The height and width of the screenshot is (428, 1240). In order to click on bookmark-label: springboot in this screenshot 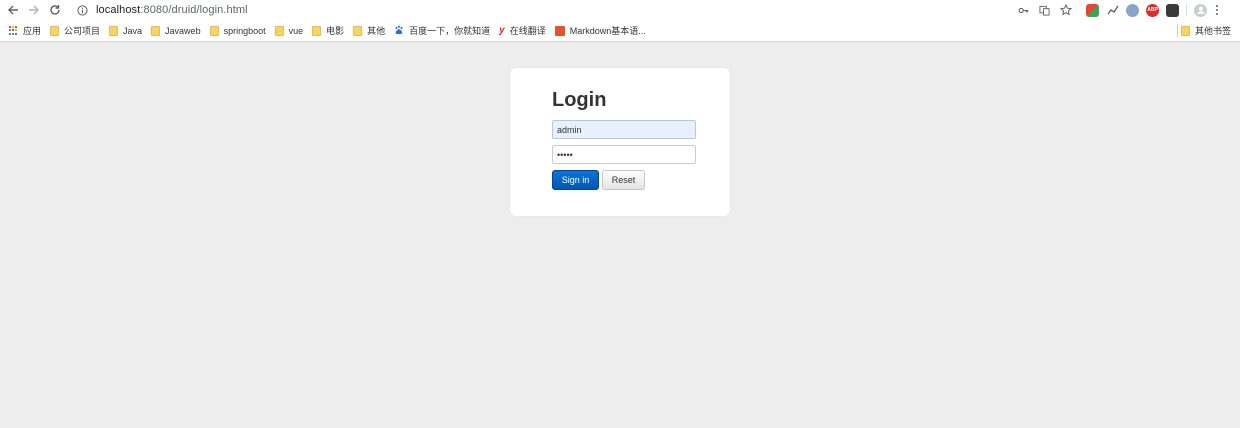, I will do `click(244, 30)`.